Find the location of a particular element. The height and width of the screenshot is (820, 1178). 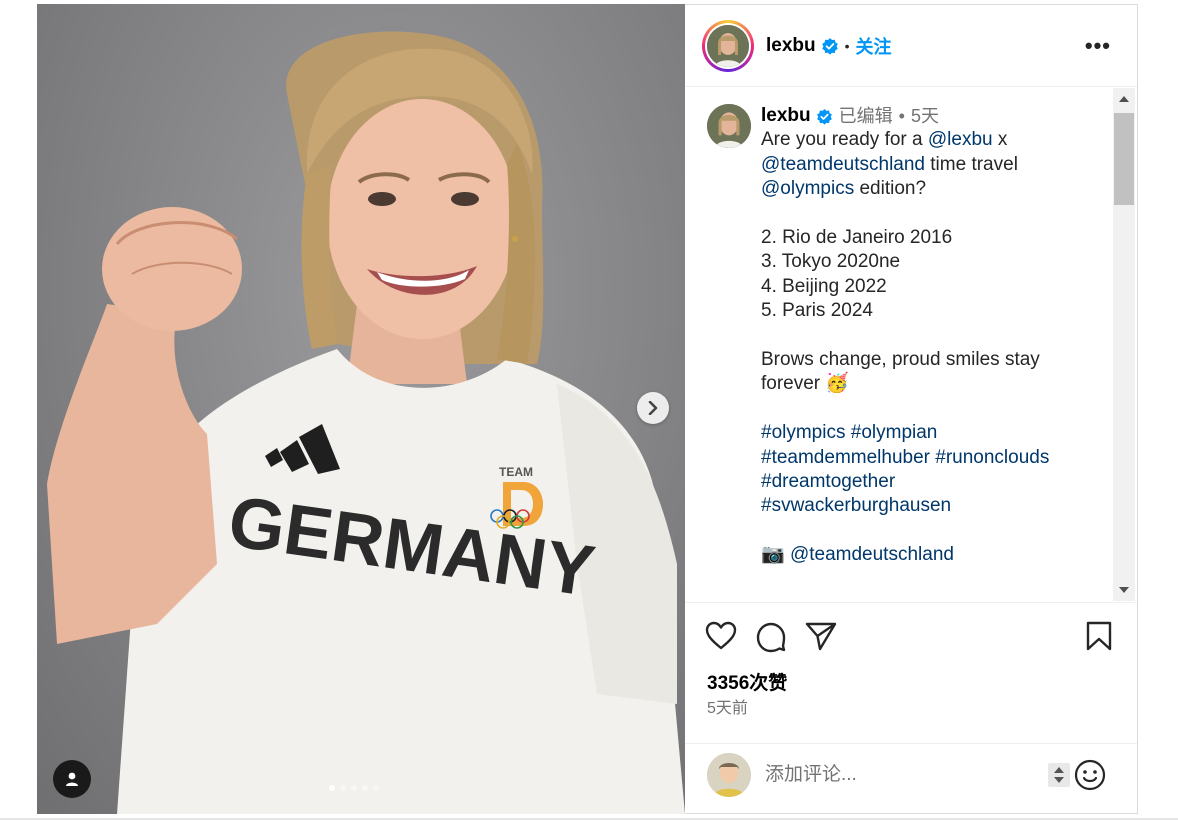

next-slide-button is located at coordinates (653, 408).